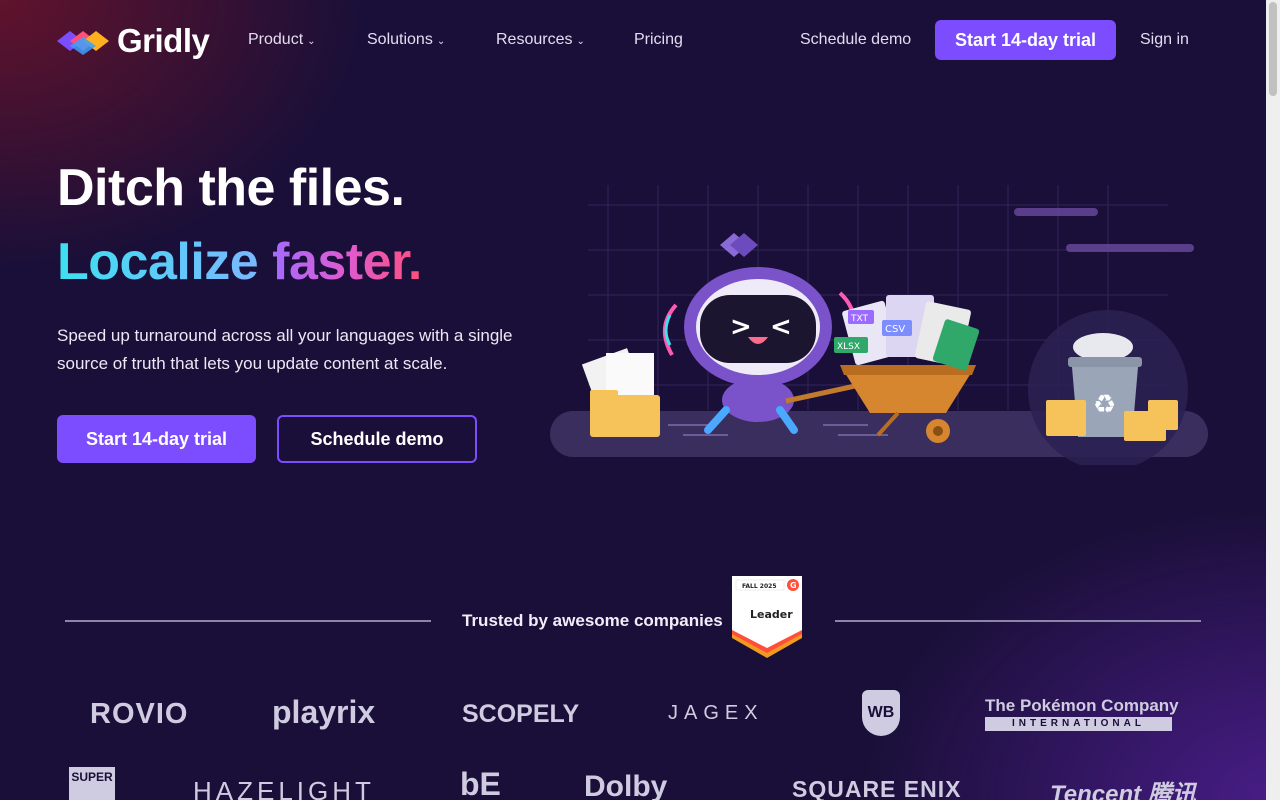 The image size is (1280, 800). What do you see at coordinates (347, 262) in the screenshot?
I see `hero-heading-faster: faster.` at bounding box center [347, 262].